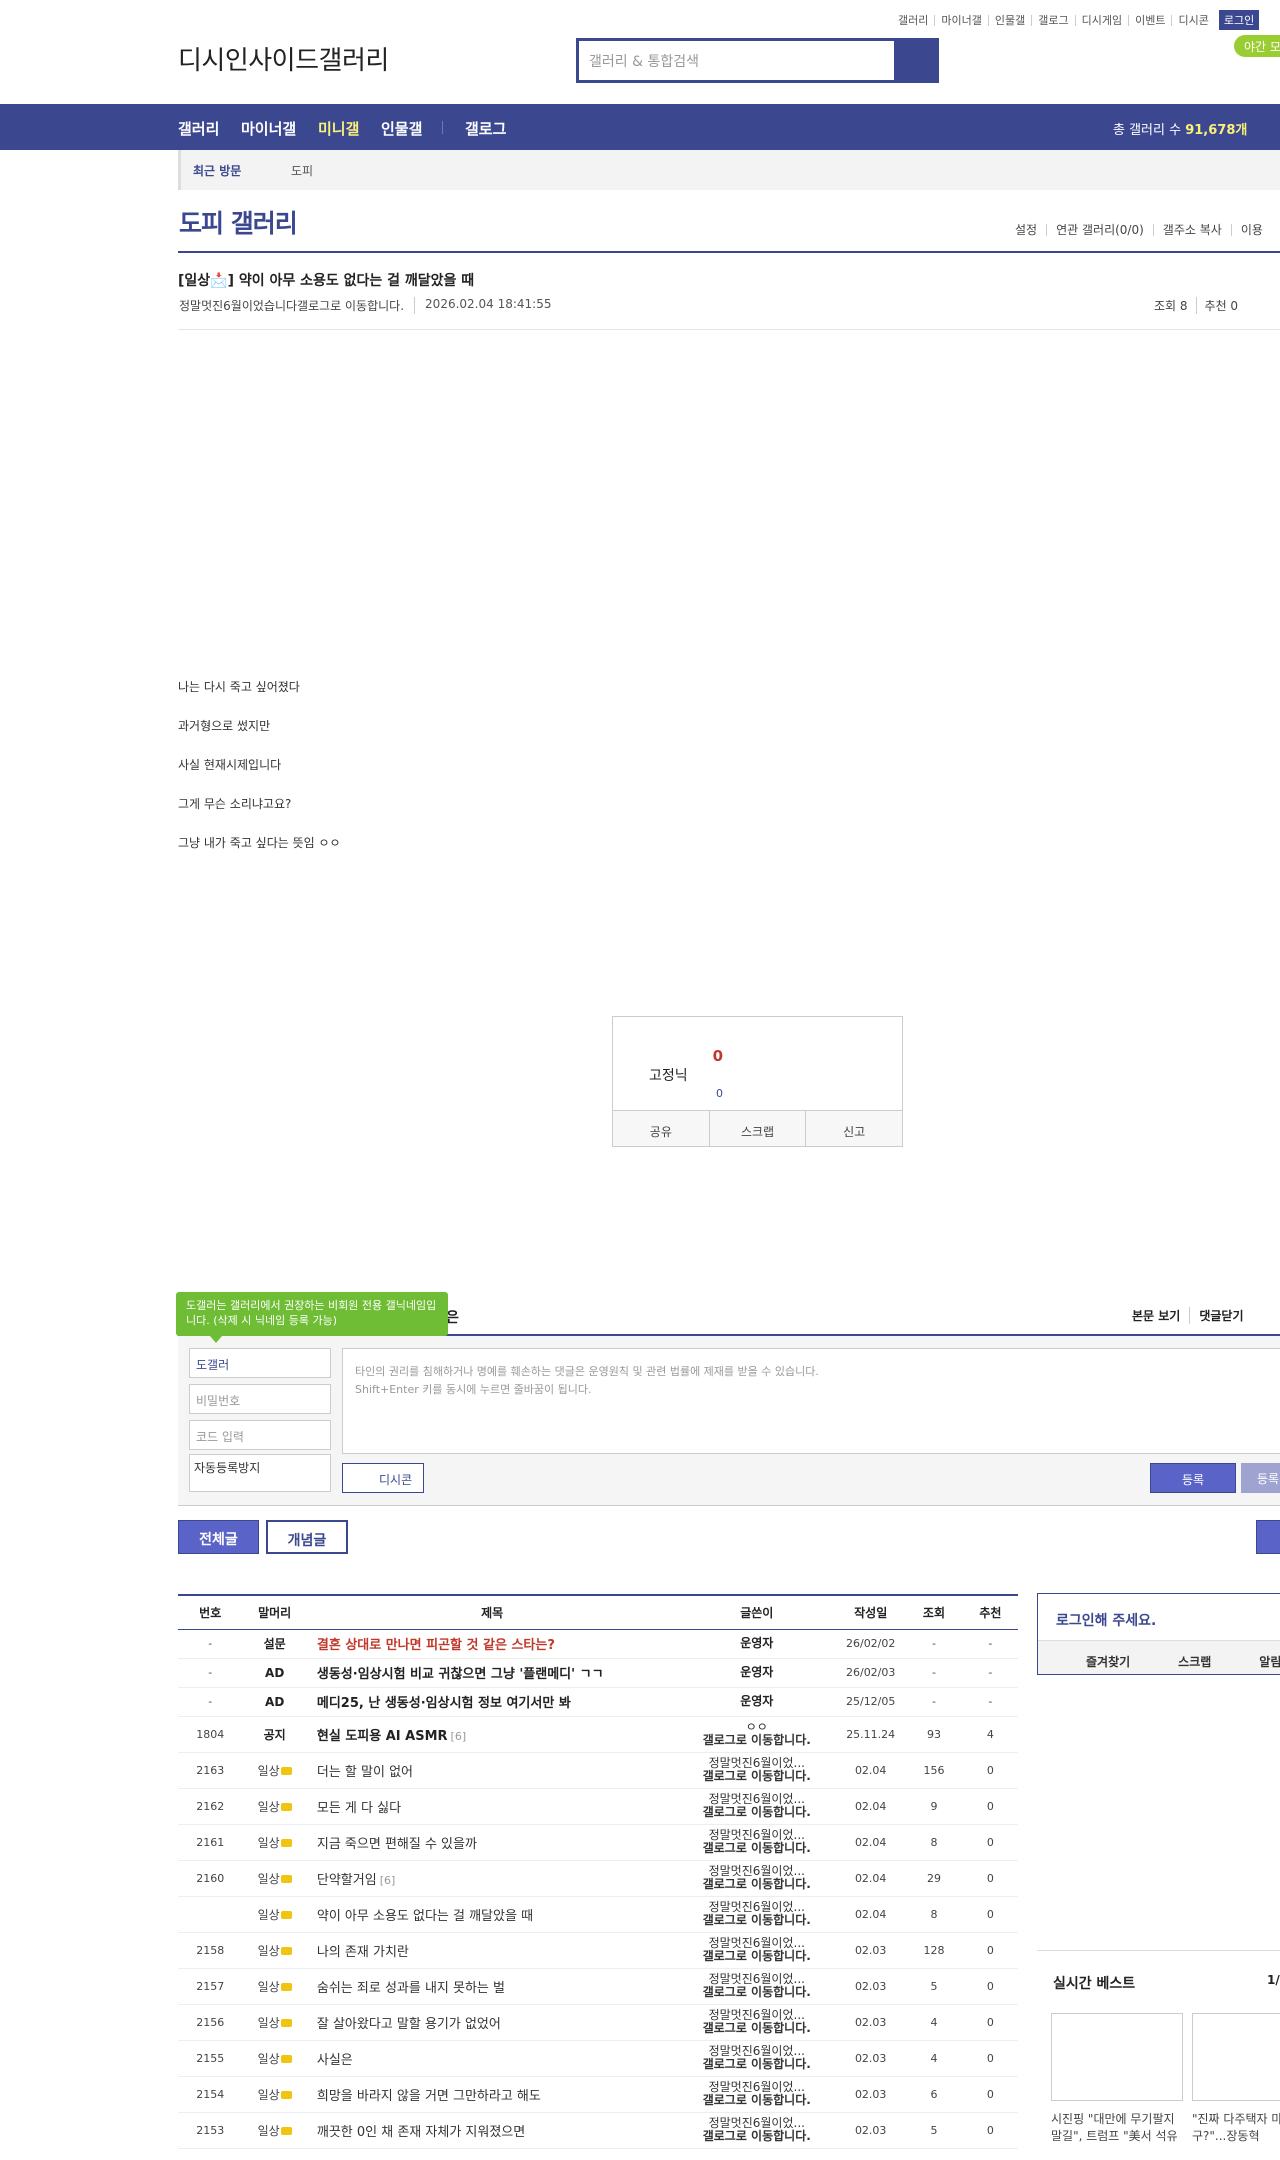 Image resolution: width=1280 pixels, height=2160 pixels. What do you see at coordinates (421, 2132) in the screenshot?
I see `row-title-text: 깨끗한 0인 채 존재 자체가 지워졌으면` at bounding box center [421, 2132].